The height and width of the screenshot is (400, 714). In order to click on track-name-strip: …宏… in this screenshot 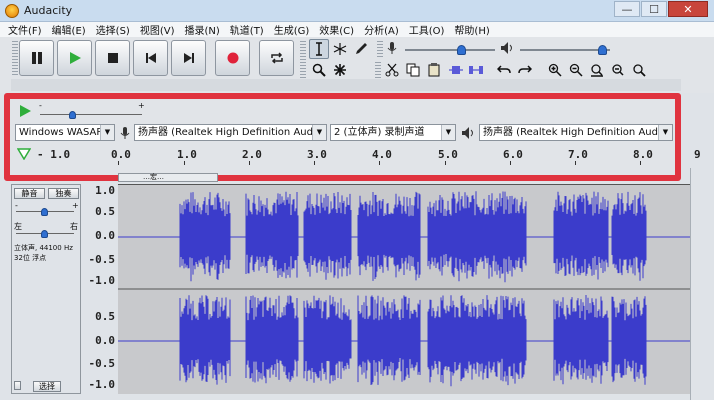, I will do `click(168, 177)`.